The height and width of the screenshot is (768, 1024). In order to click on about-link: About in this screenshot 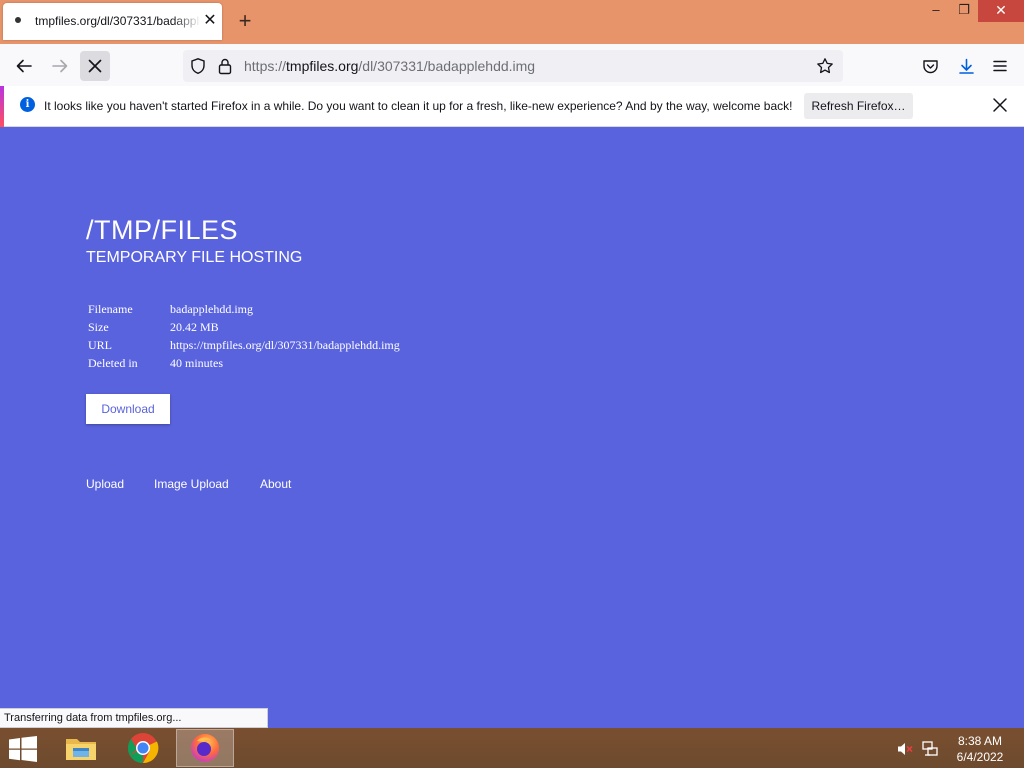, I will do `click(275, 484)`.